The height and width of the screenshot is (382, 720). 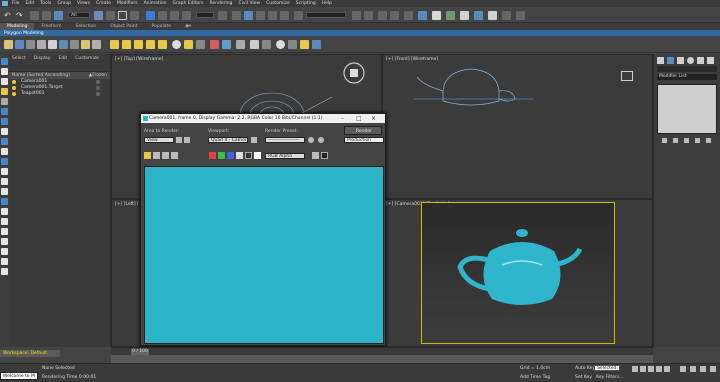 What do you see at coordinates (110, 15) in the screenshot?
I see `select-by-name-icon` at bounding box center [110, 15].